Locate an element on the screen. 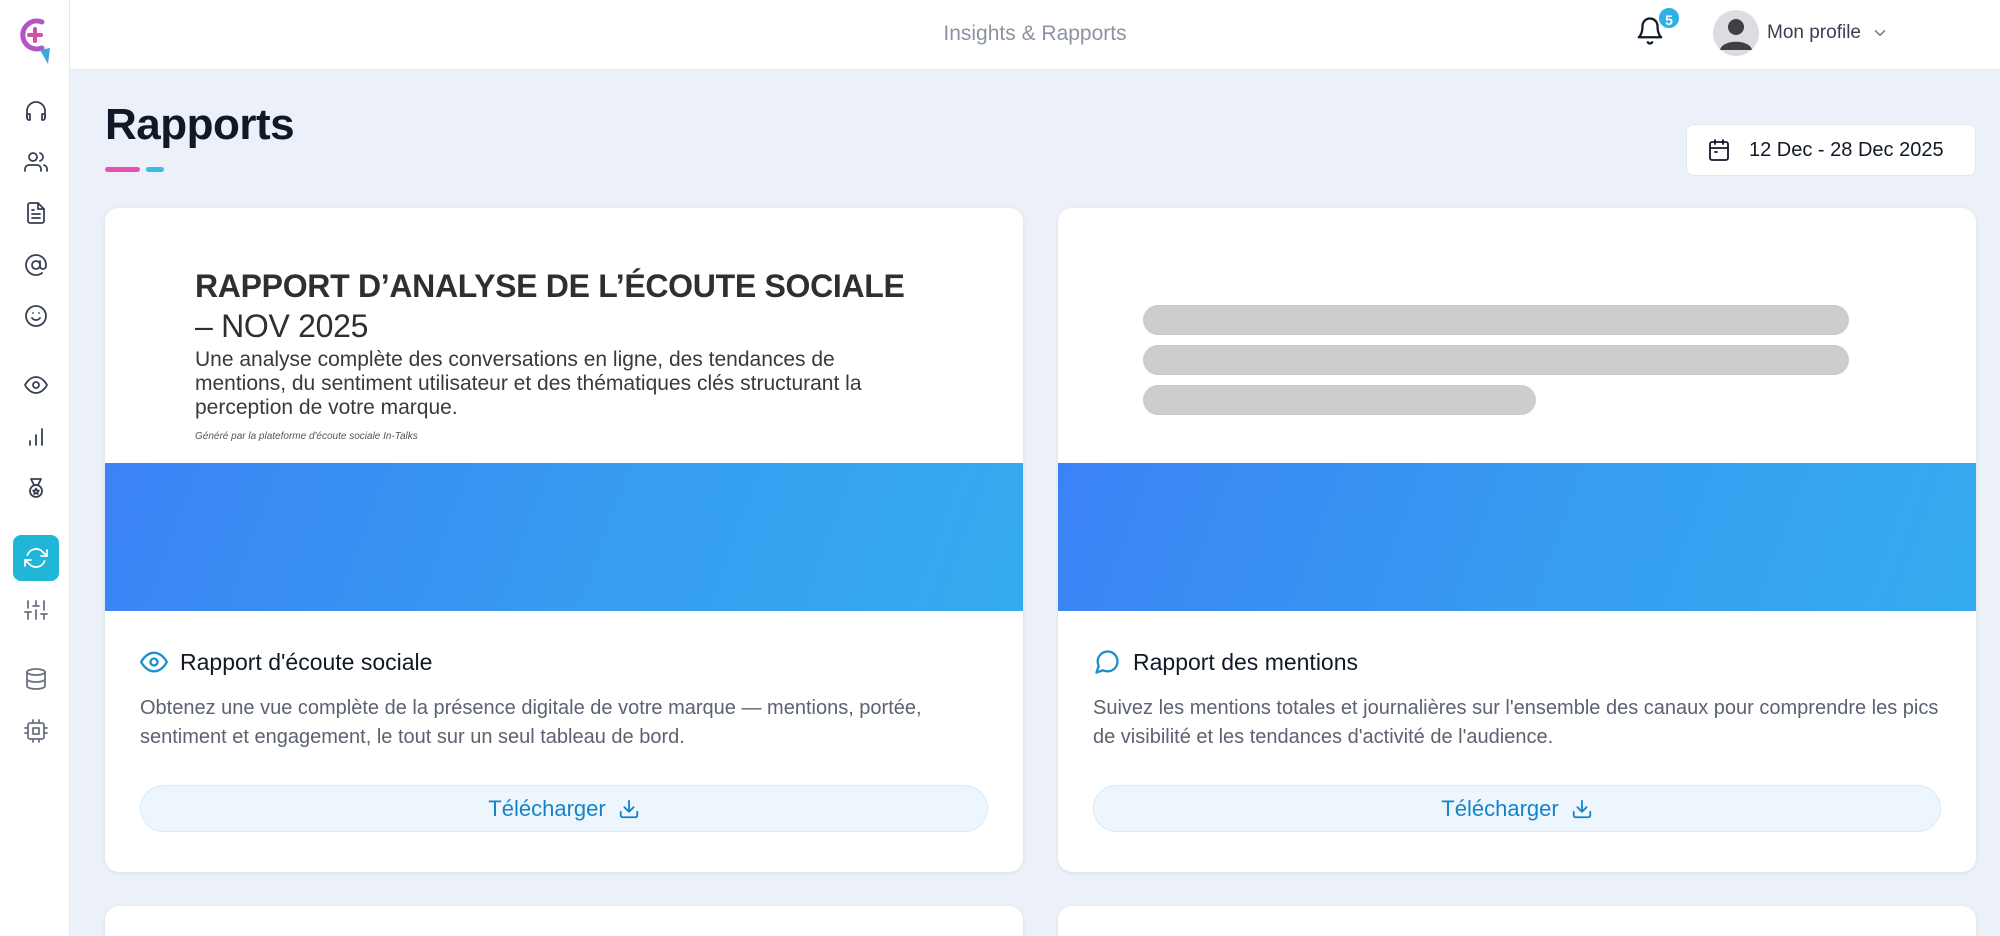  cpu-chip-icon is located at coordinates (36, 731).